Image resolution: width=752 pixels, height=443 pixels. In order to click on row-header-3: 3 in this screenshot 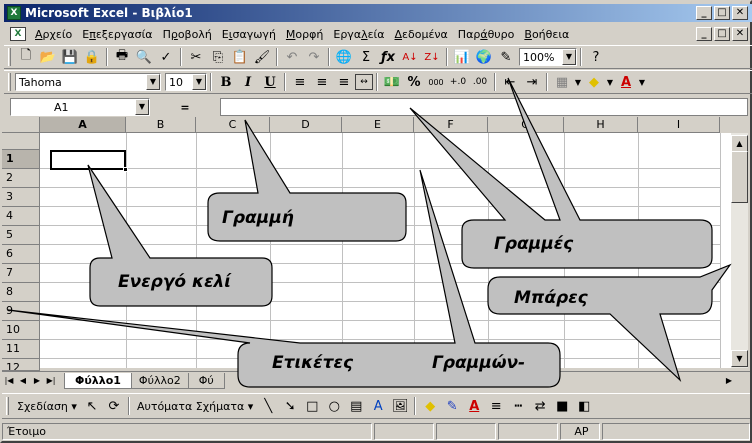, I will do `click(21, 197)`.